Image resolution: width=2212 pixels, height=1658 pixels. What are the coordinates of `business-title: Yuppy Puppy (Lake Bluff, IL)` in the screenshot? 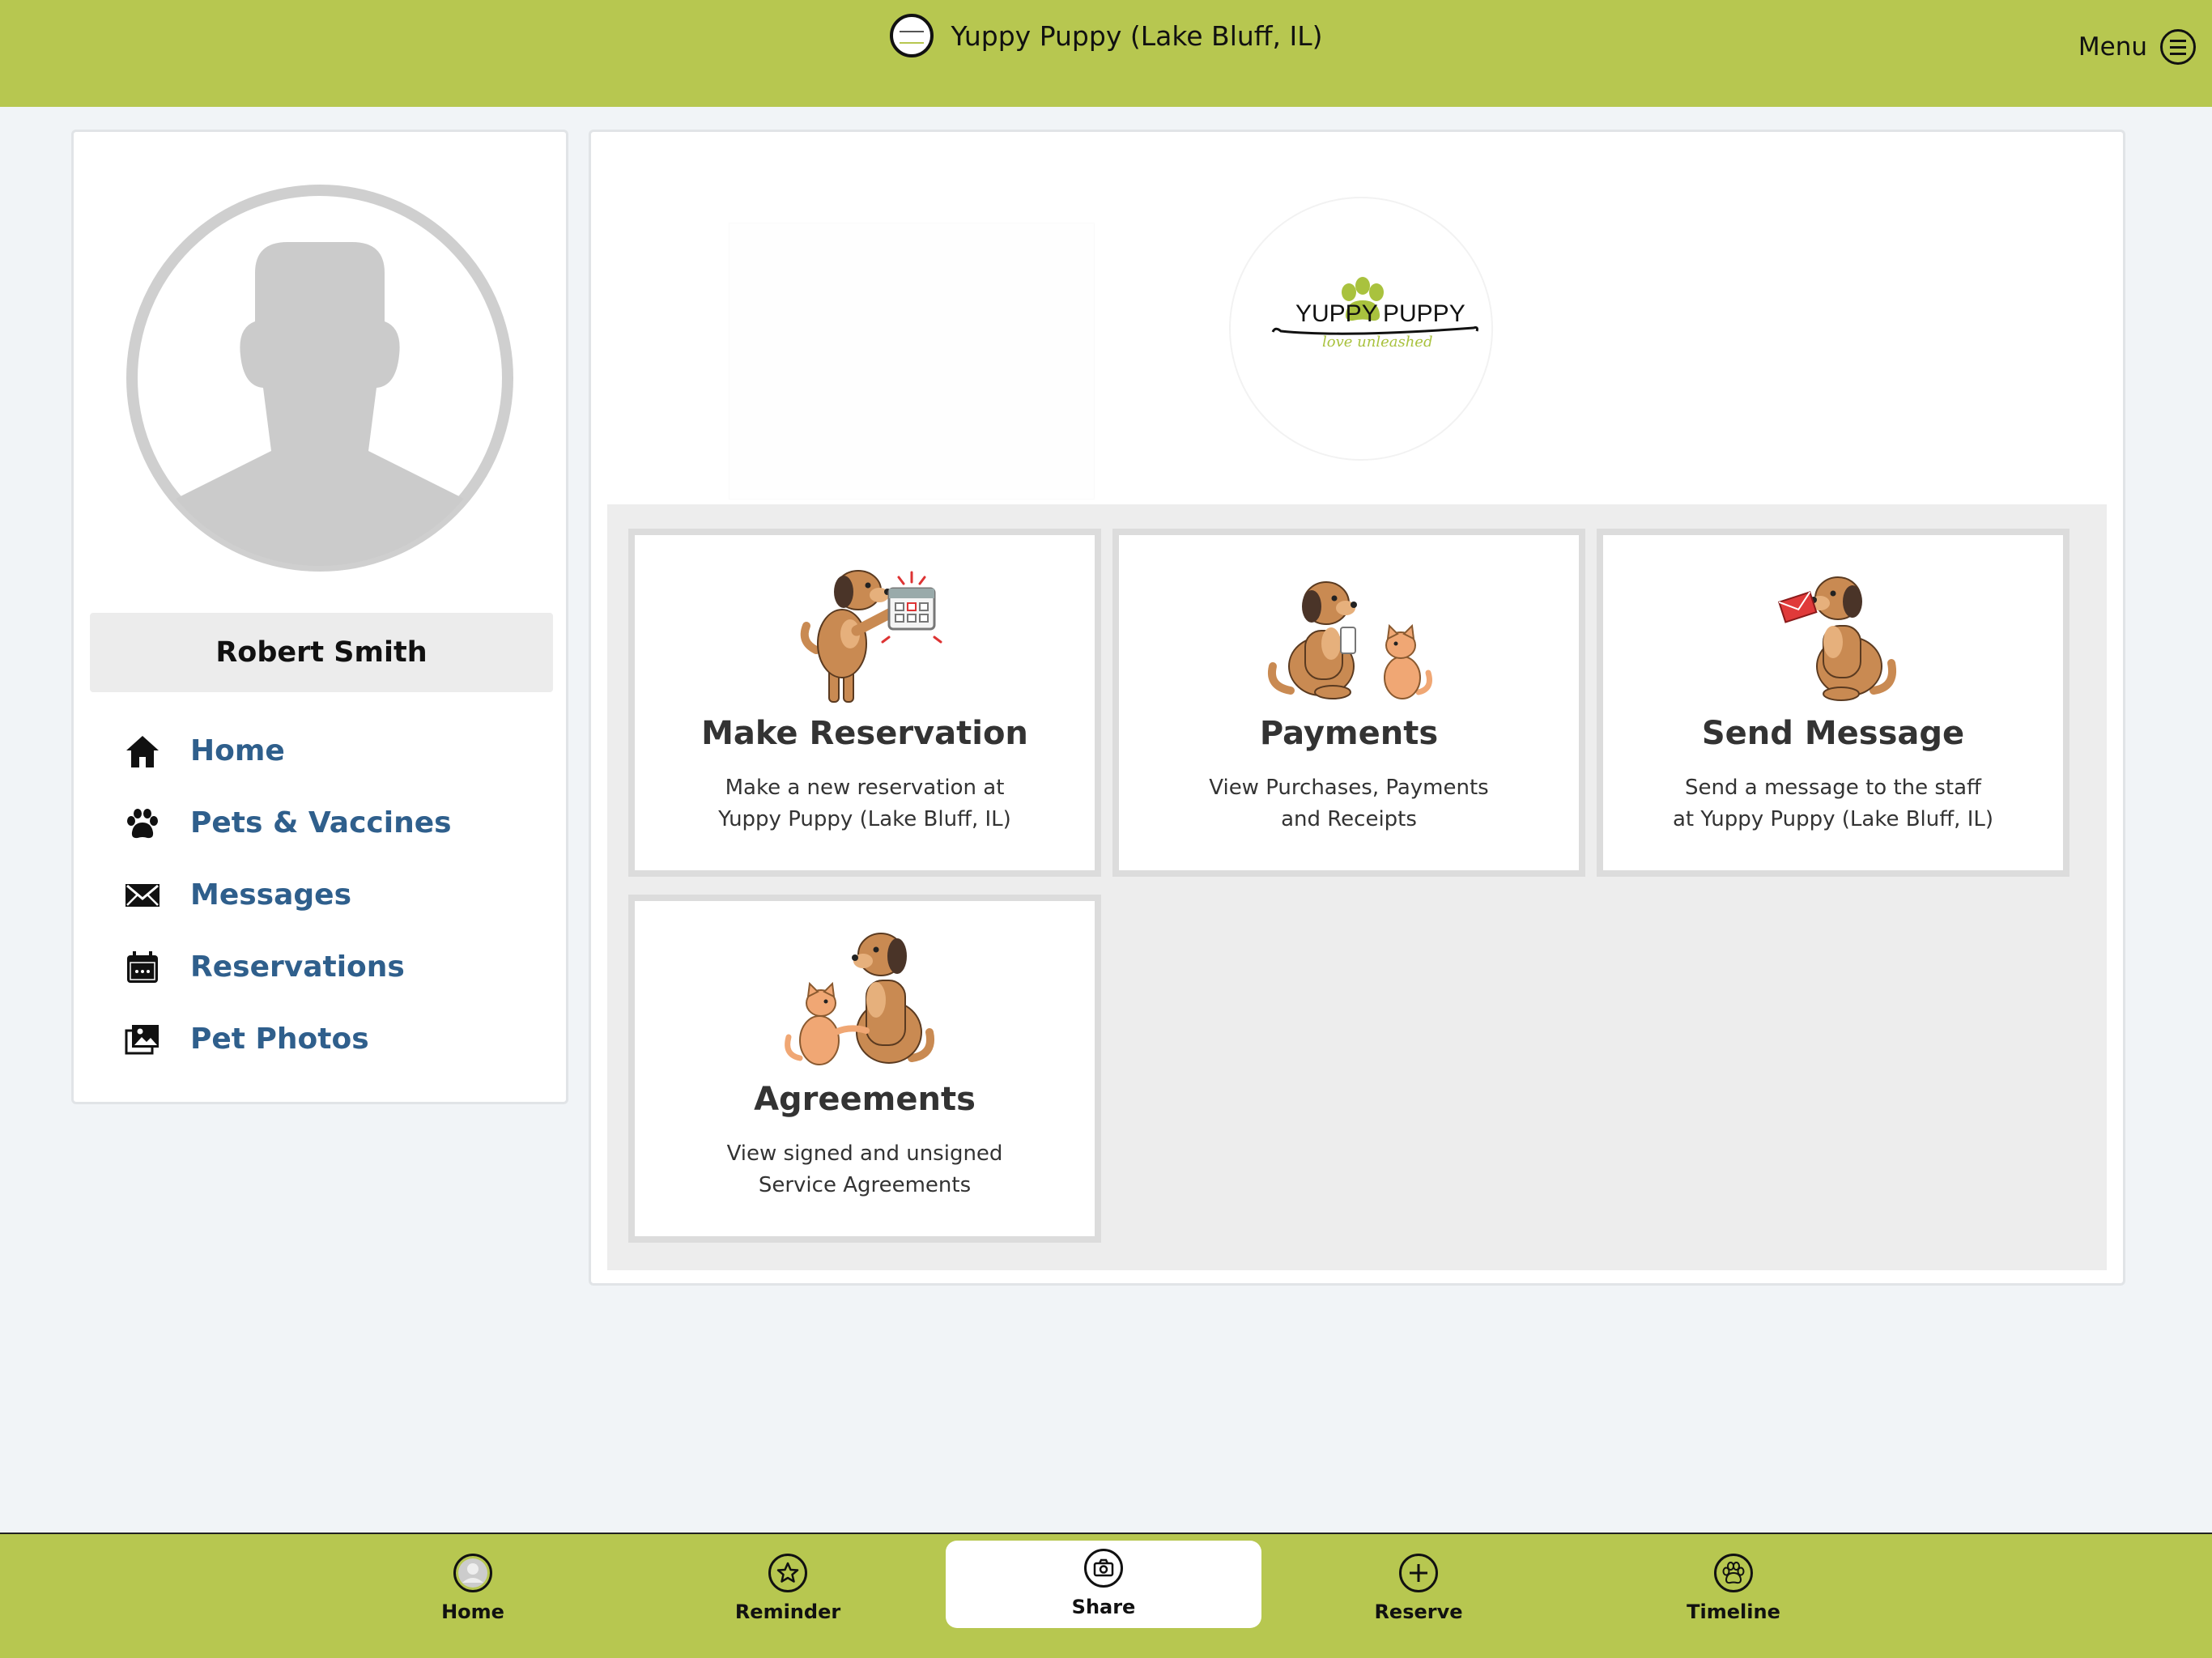 It's located at (1137, 35).